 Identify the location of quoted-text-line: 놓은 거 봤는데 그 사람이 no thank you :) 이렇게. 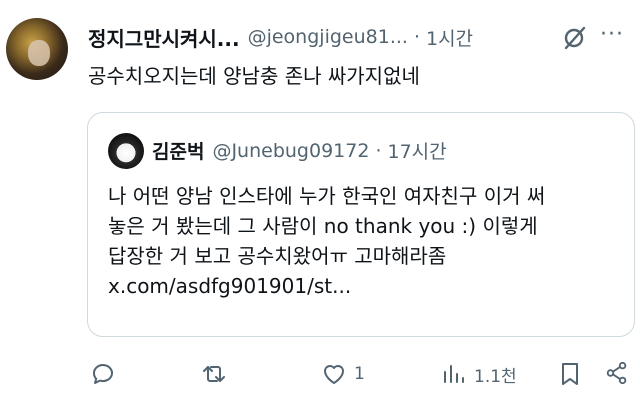
(323, 226).